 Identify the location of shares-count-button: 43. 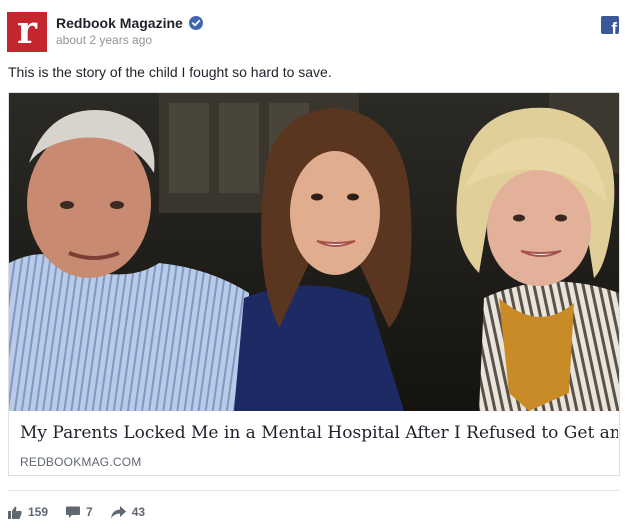
(128, 512).